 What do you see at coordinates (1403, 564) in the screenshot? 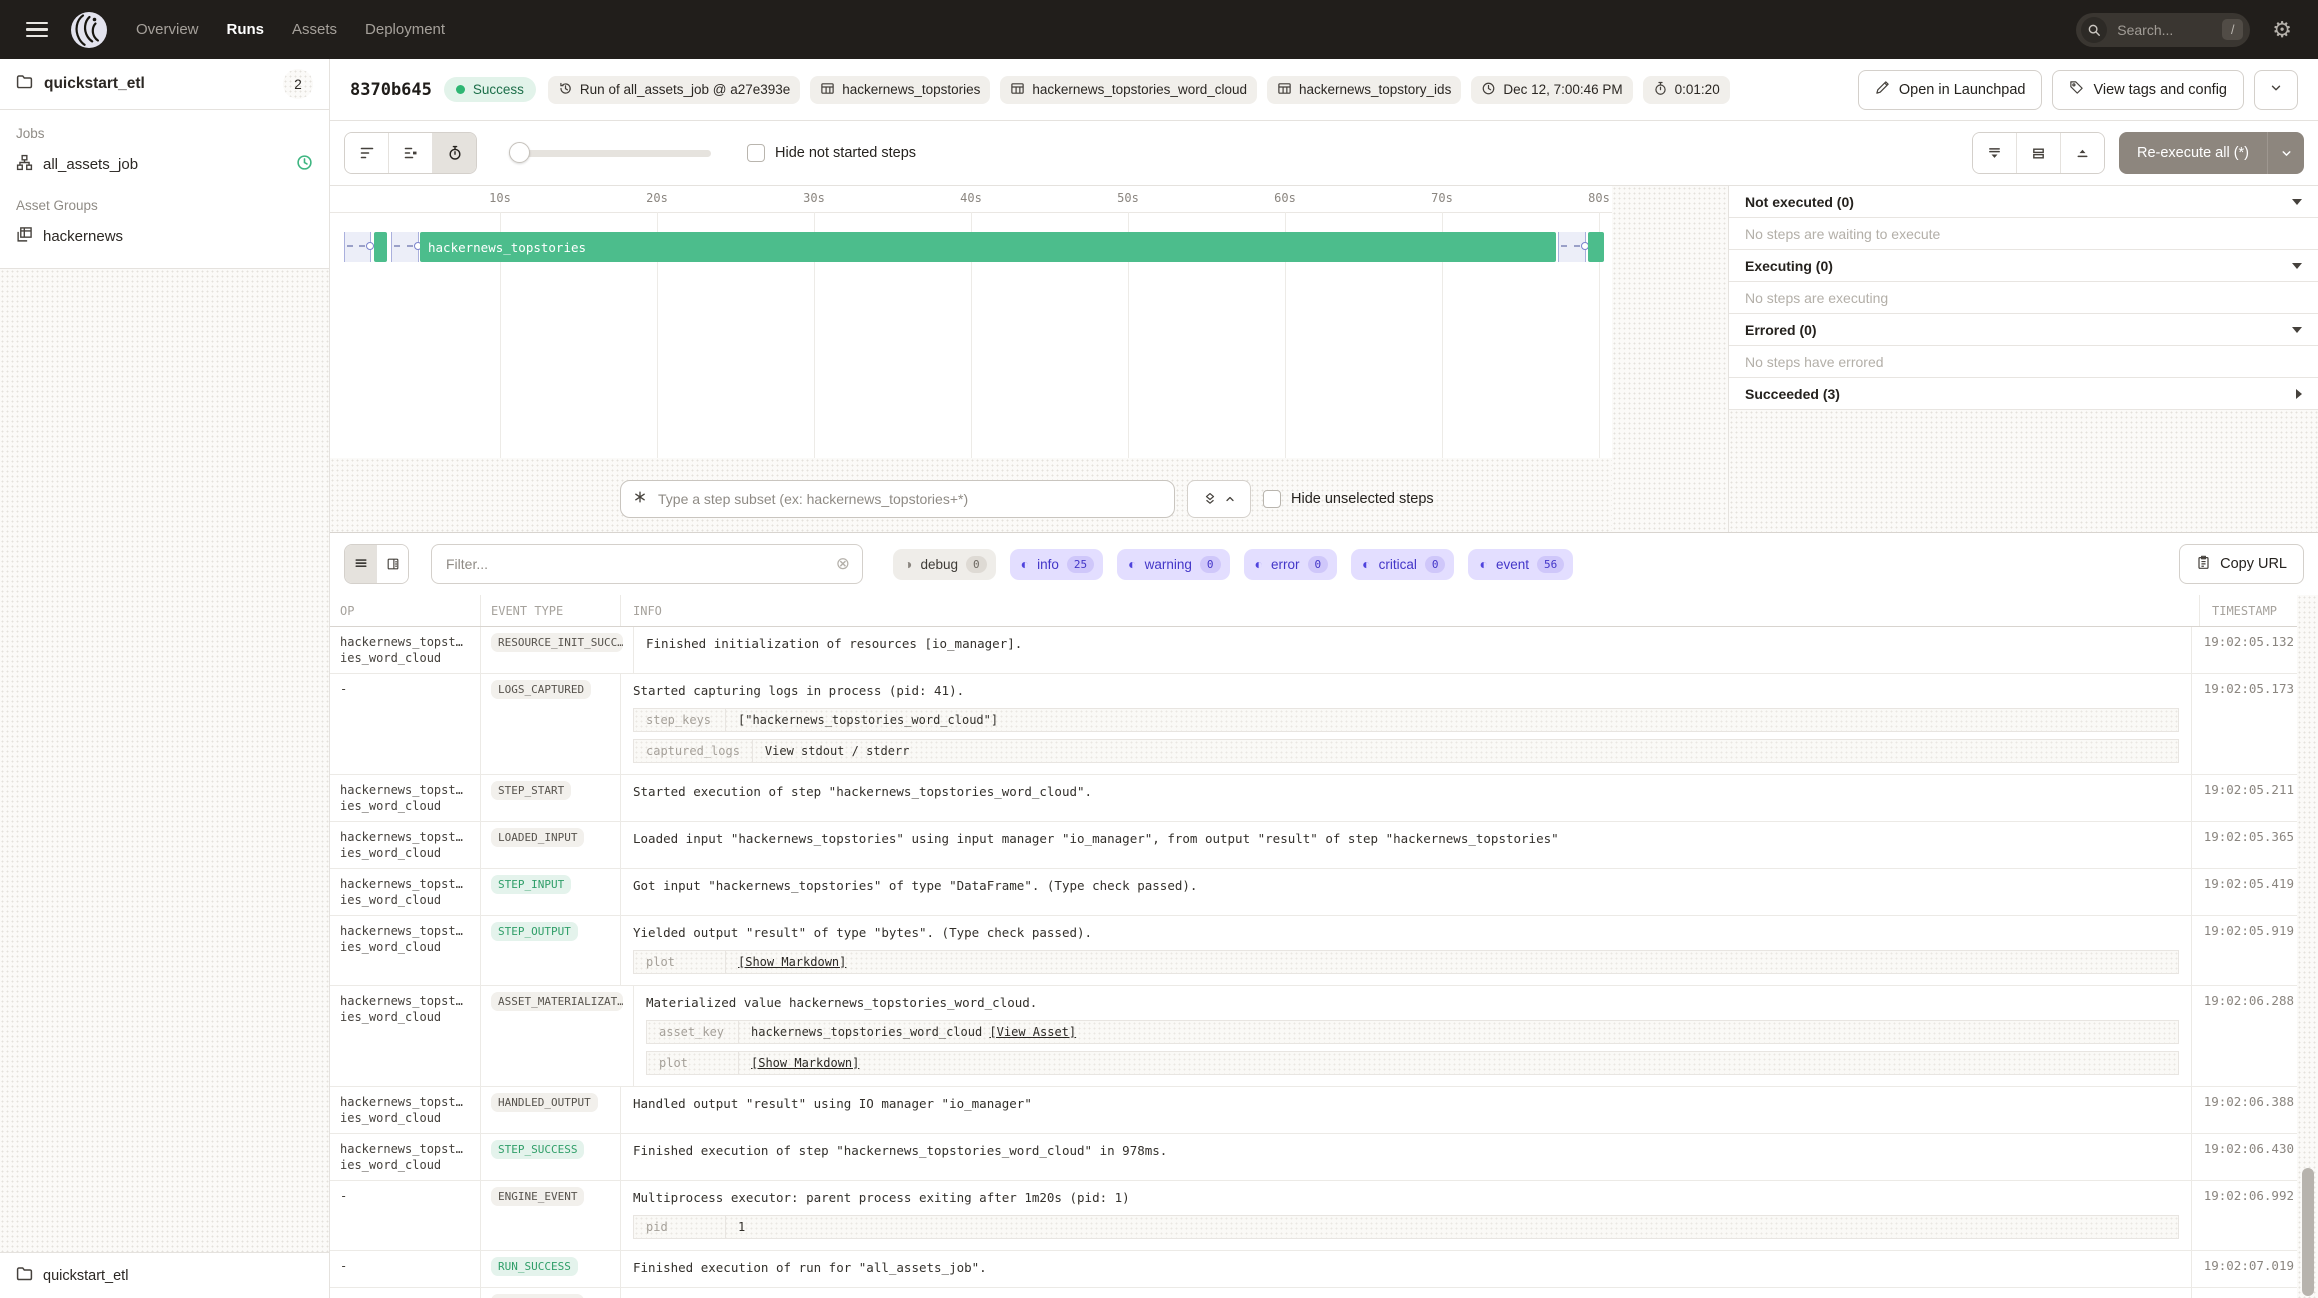
I see `filter-level-critical: ◐ critical 0` at bounding box center [1403, 564].